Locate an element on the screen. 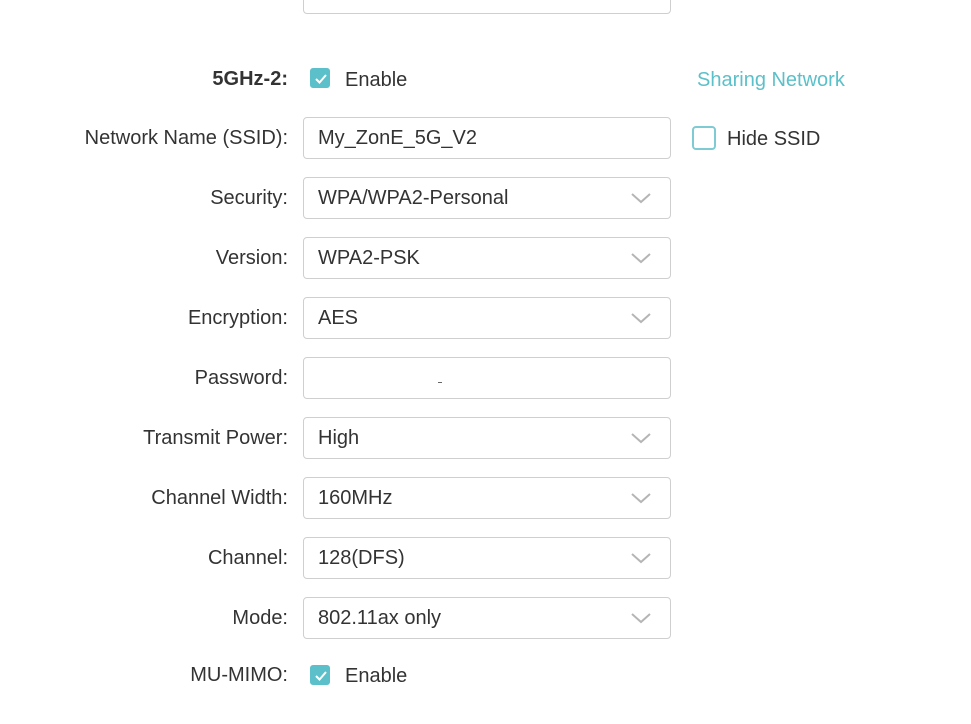 This screenshot has width=971, height=724. password-input is located at coordinates (487, 378).